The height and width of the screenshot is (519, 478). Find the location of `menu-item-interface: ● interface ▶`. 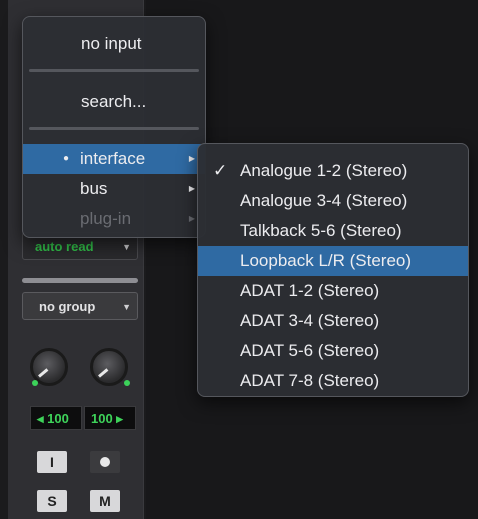

menu-item-interface: ● interface ▶ is located at coordinates (114, 159).